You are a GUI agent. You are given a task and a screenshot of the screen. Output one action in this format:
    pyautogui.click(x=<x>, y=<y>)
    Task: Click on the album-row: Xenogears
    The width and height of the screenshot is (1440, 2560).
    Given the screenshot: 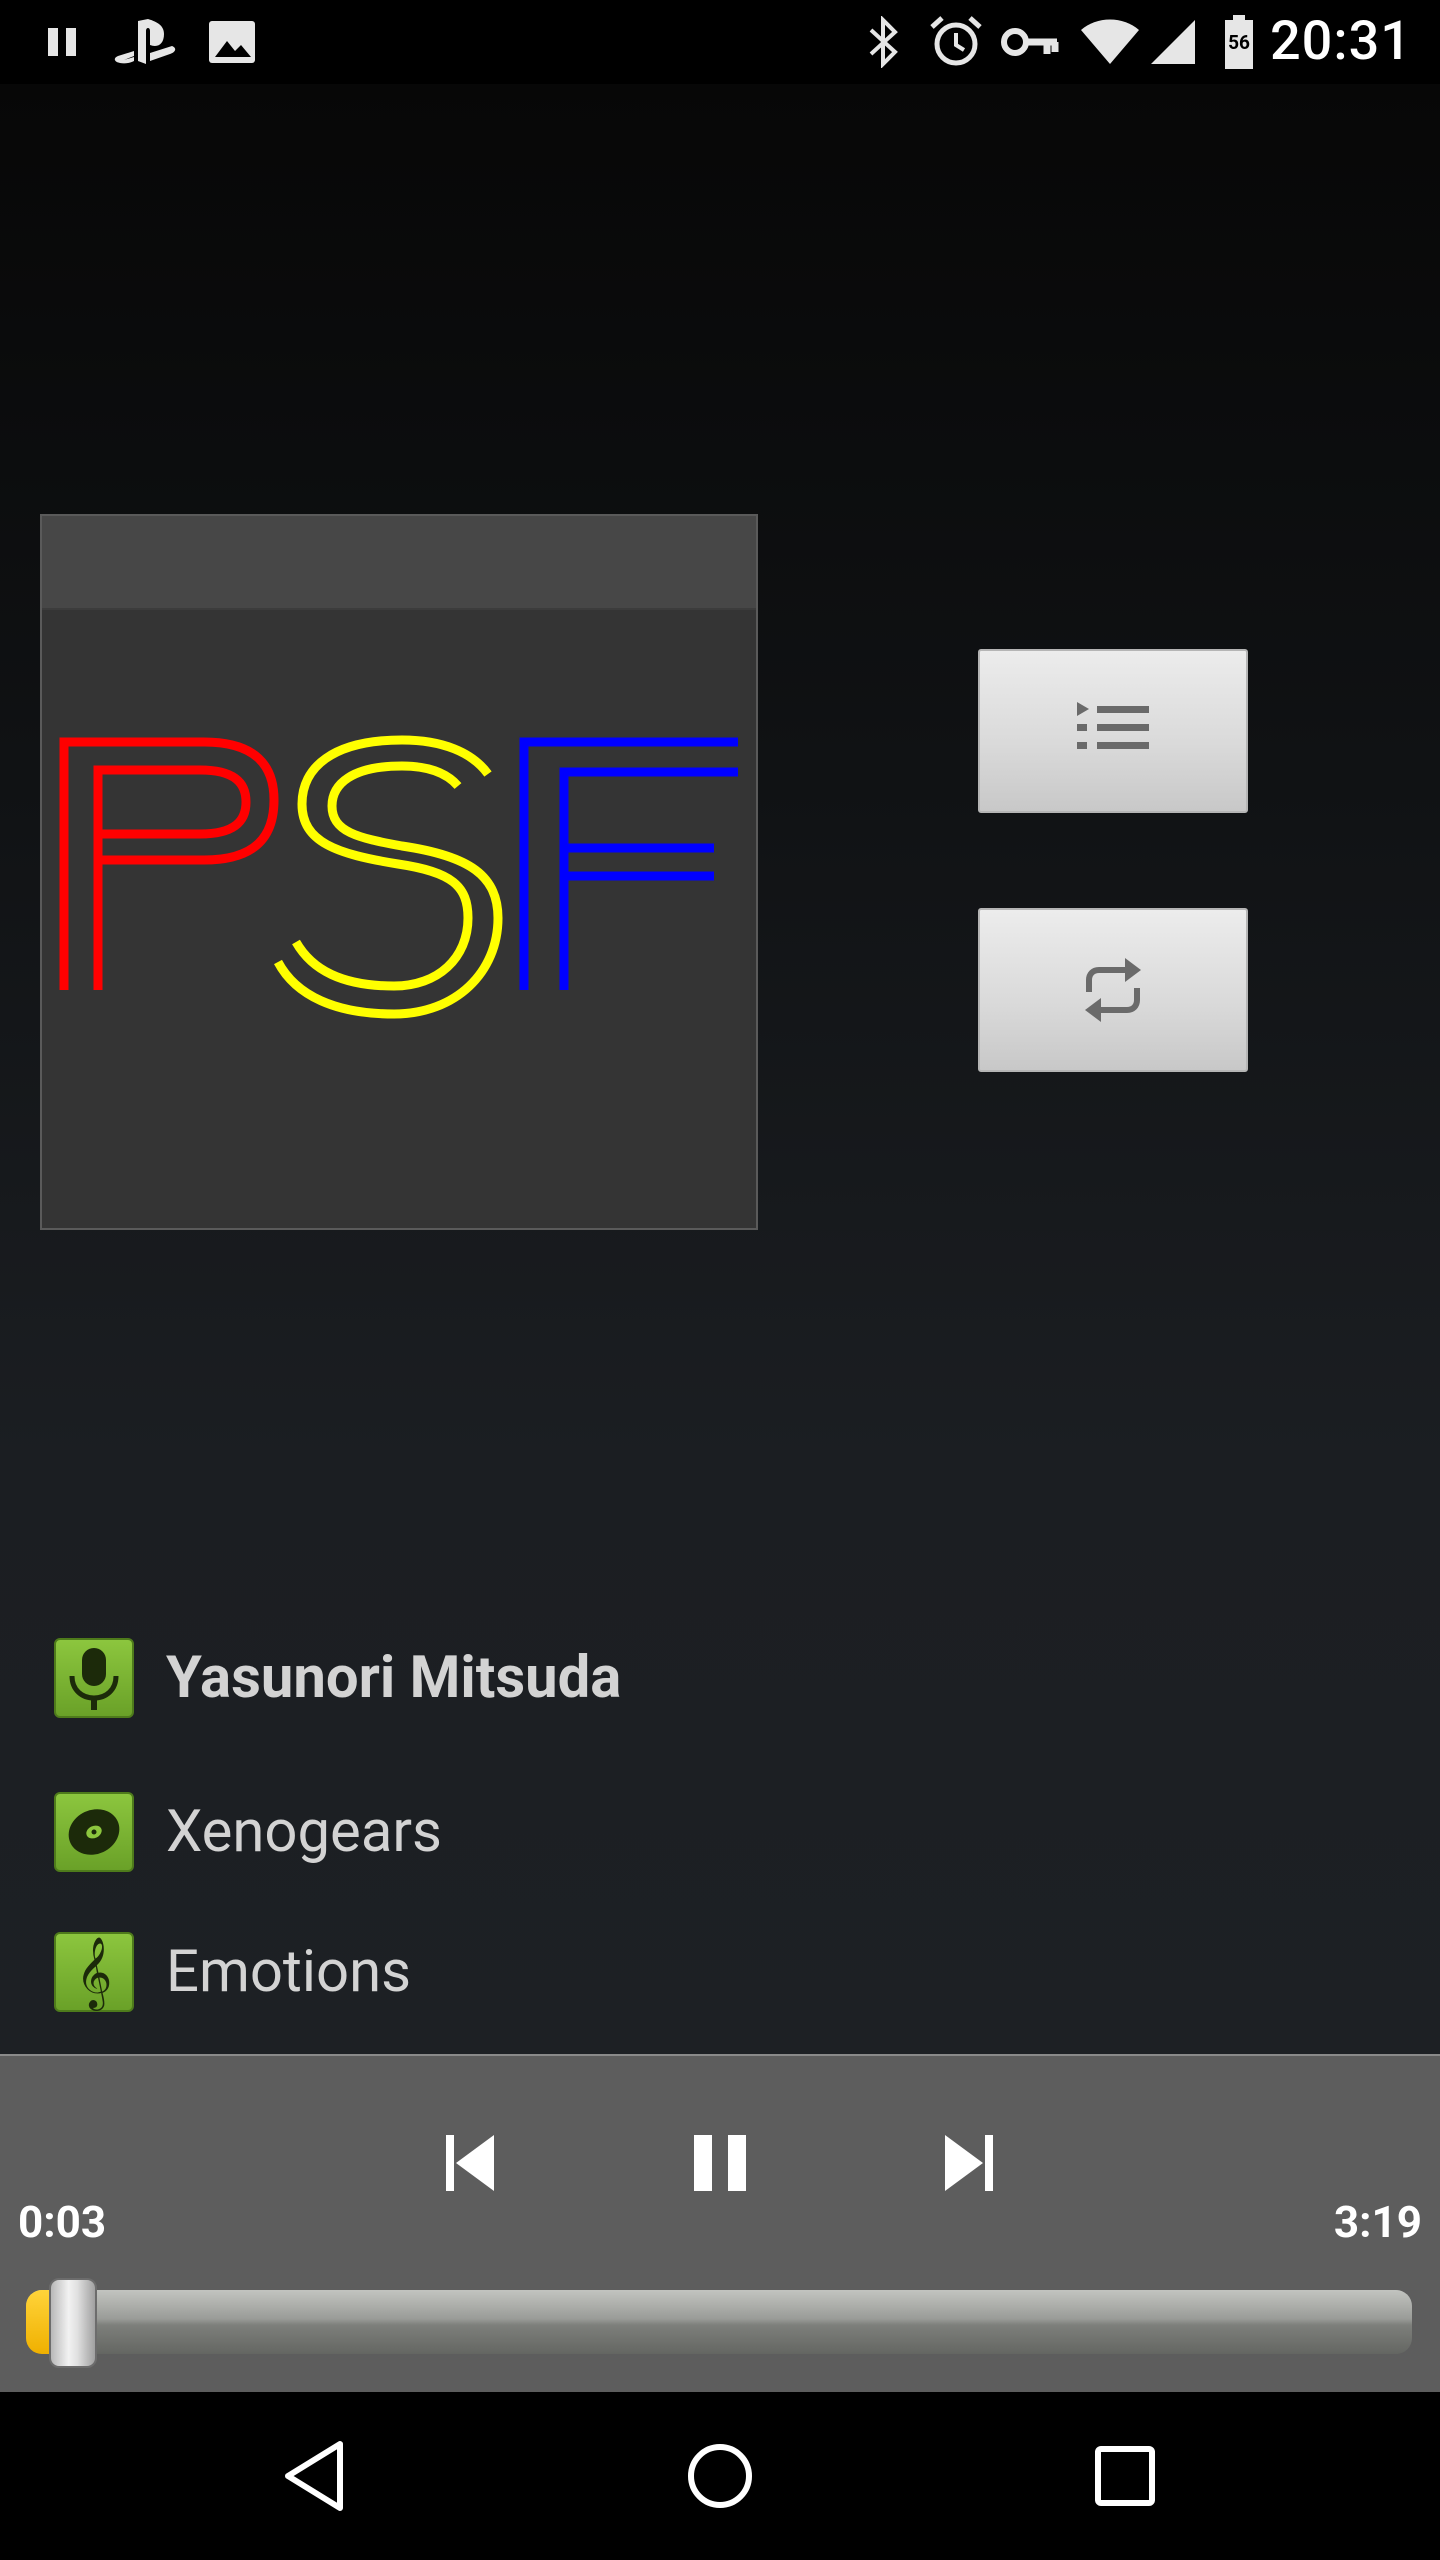 What is the action you would take?
    pyautogui.click(x=248, y=1832)
    